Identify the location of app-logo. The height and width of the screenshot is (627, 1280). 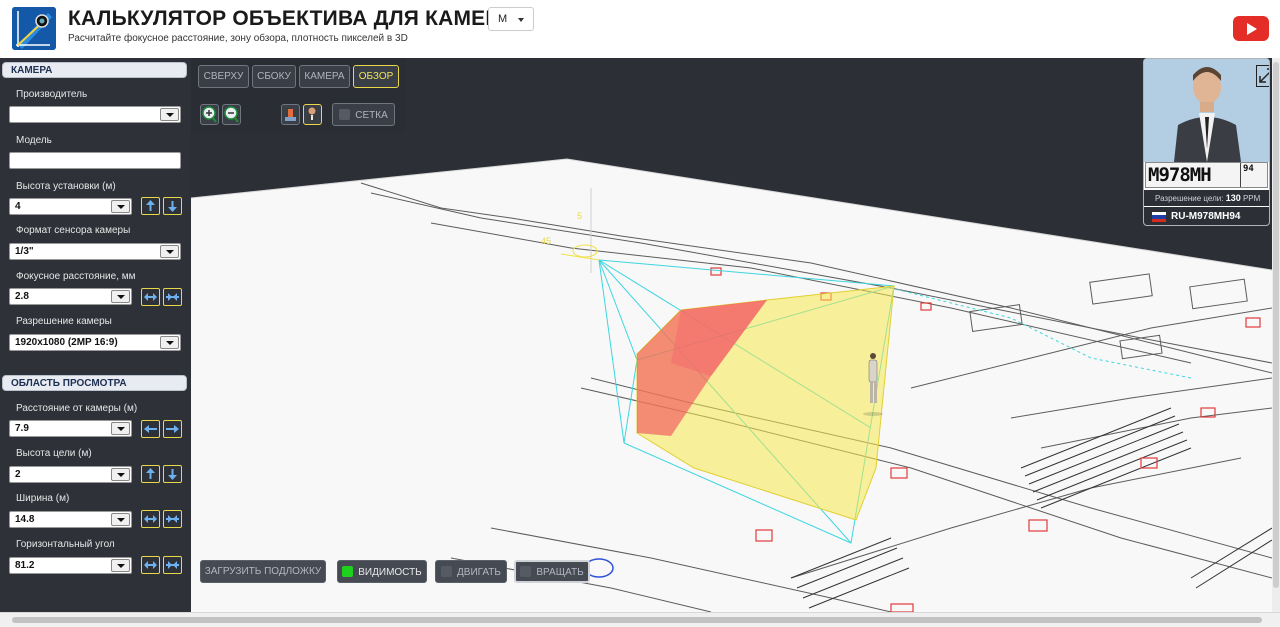
(34, 28).